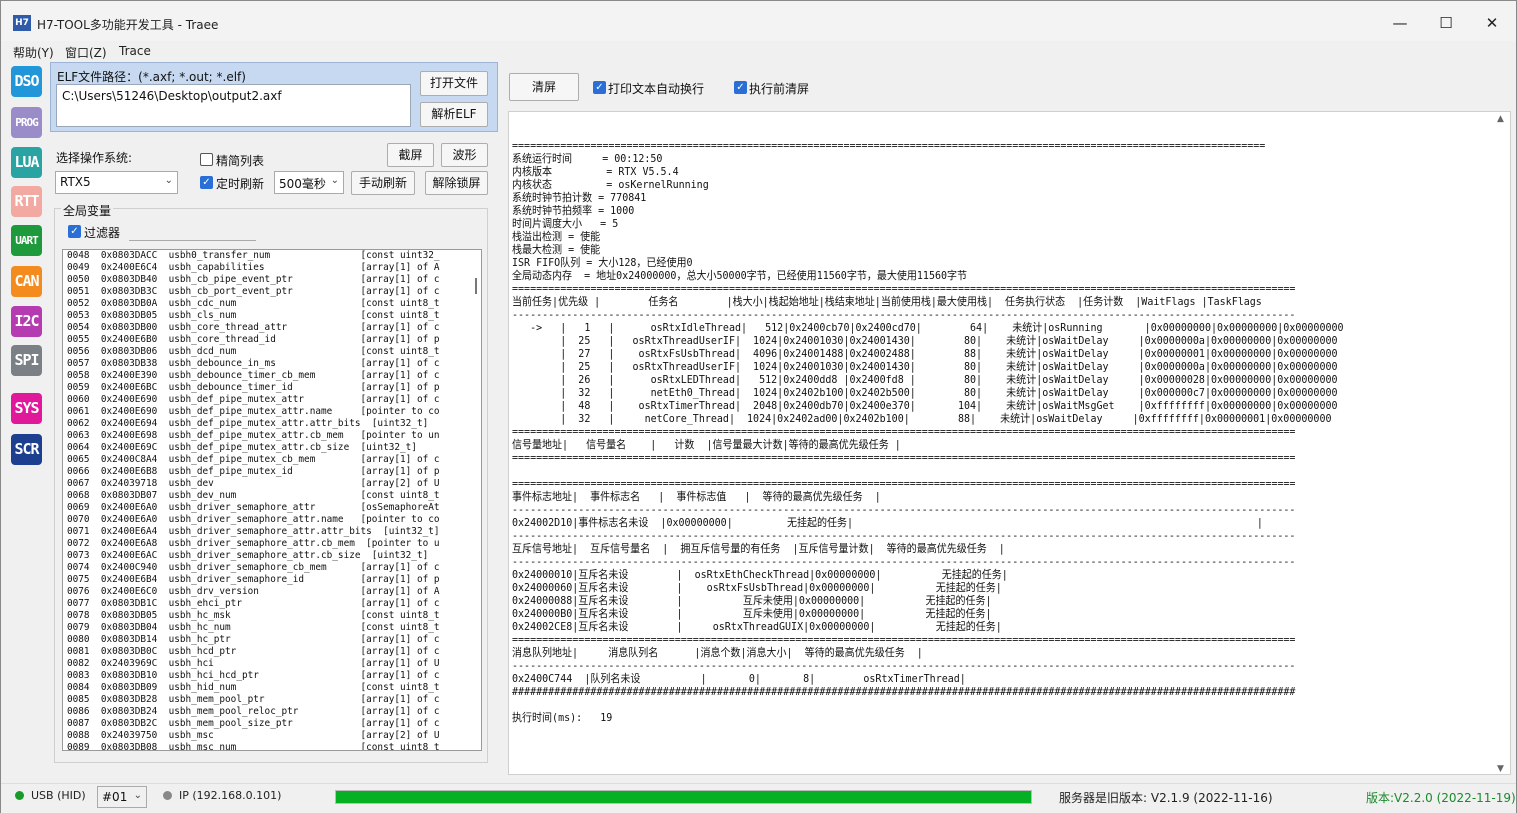 This screenshot has height=813, width=1517. What do you see at coordinates (1400, 23) in the screenshot?
I see `minimize-button: —` at bounding box center [1400, 23].